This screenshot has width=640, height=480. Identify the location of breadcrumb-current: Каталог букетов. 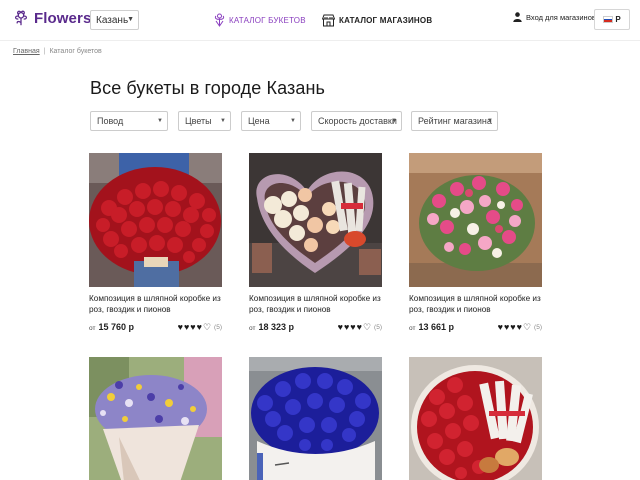
(75, 51).